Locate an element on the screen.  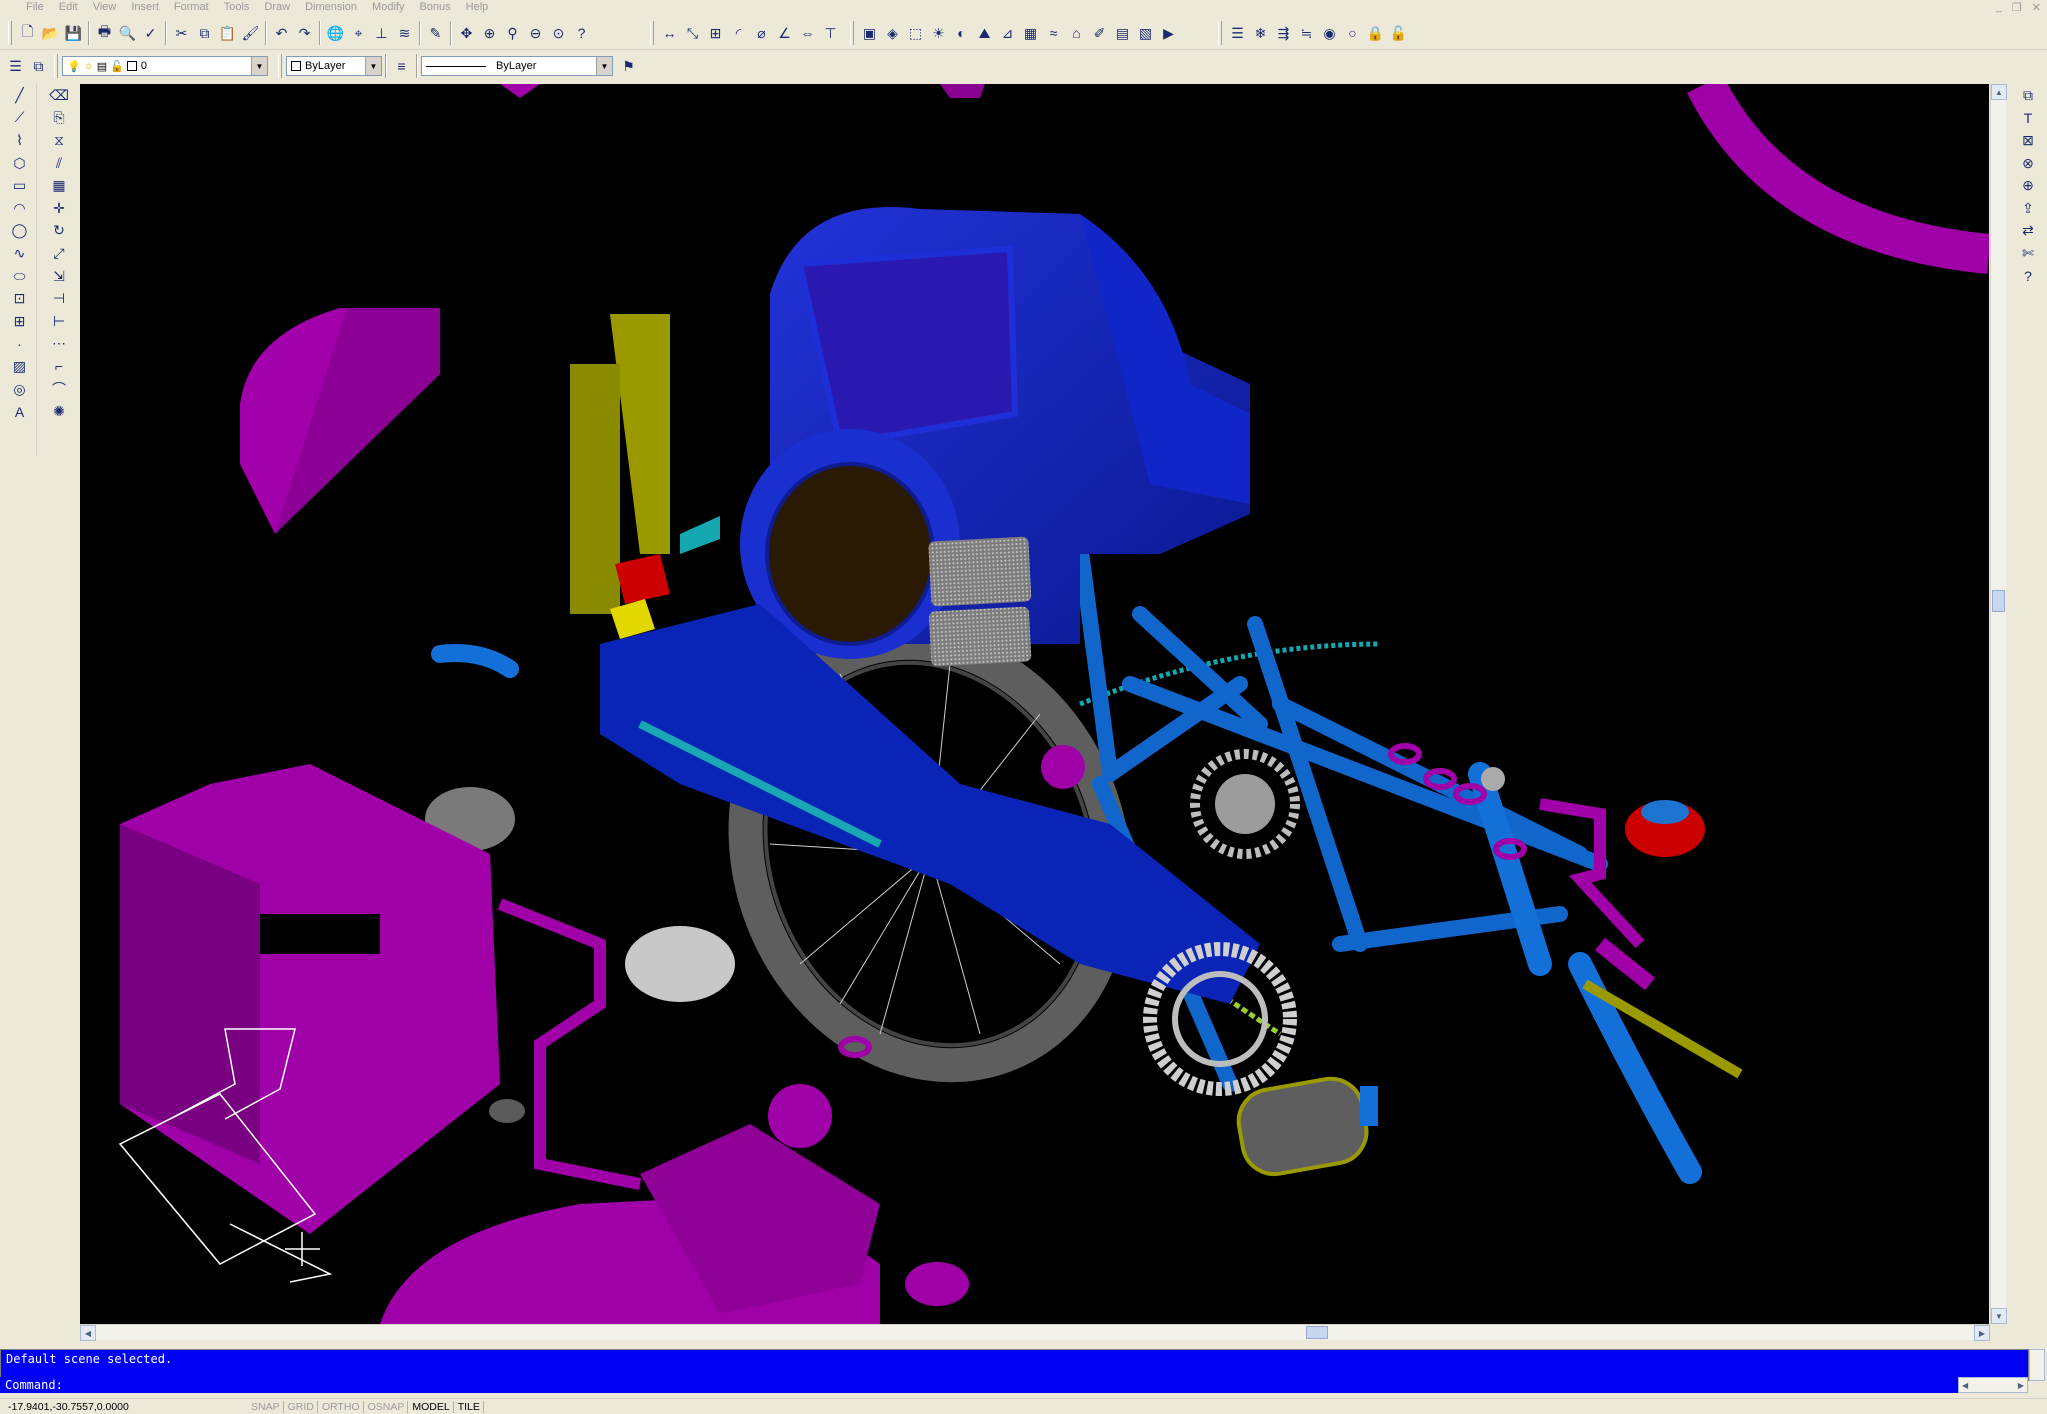
layer-walk-icon: ⇶ is located at coordinates (1283, 33).